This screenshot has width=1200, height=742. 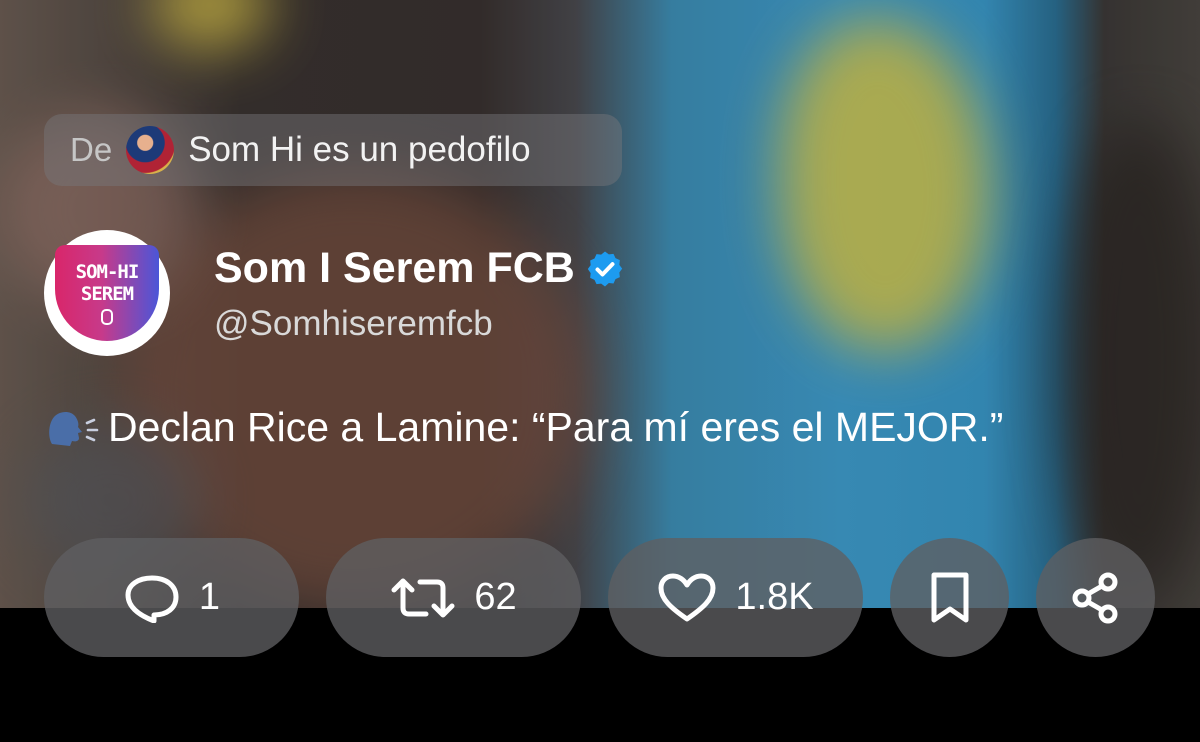 I want to click on source-avatar, so click(x=150, y=150).